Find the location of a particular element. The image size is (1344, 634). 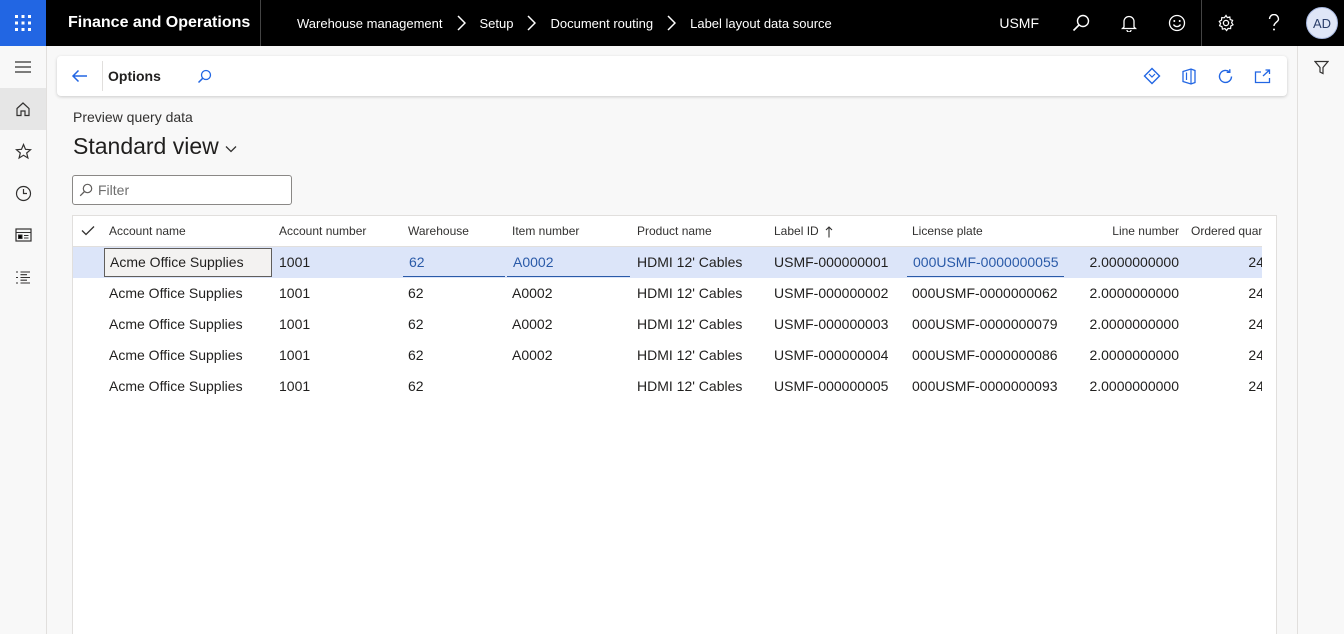

cell-label-id: USMF-000000003 is located at coordinates (839, 324).